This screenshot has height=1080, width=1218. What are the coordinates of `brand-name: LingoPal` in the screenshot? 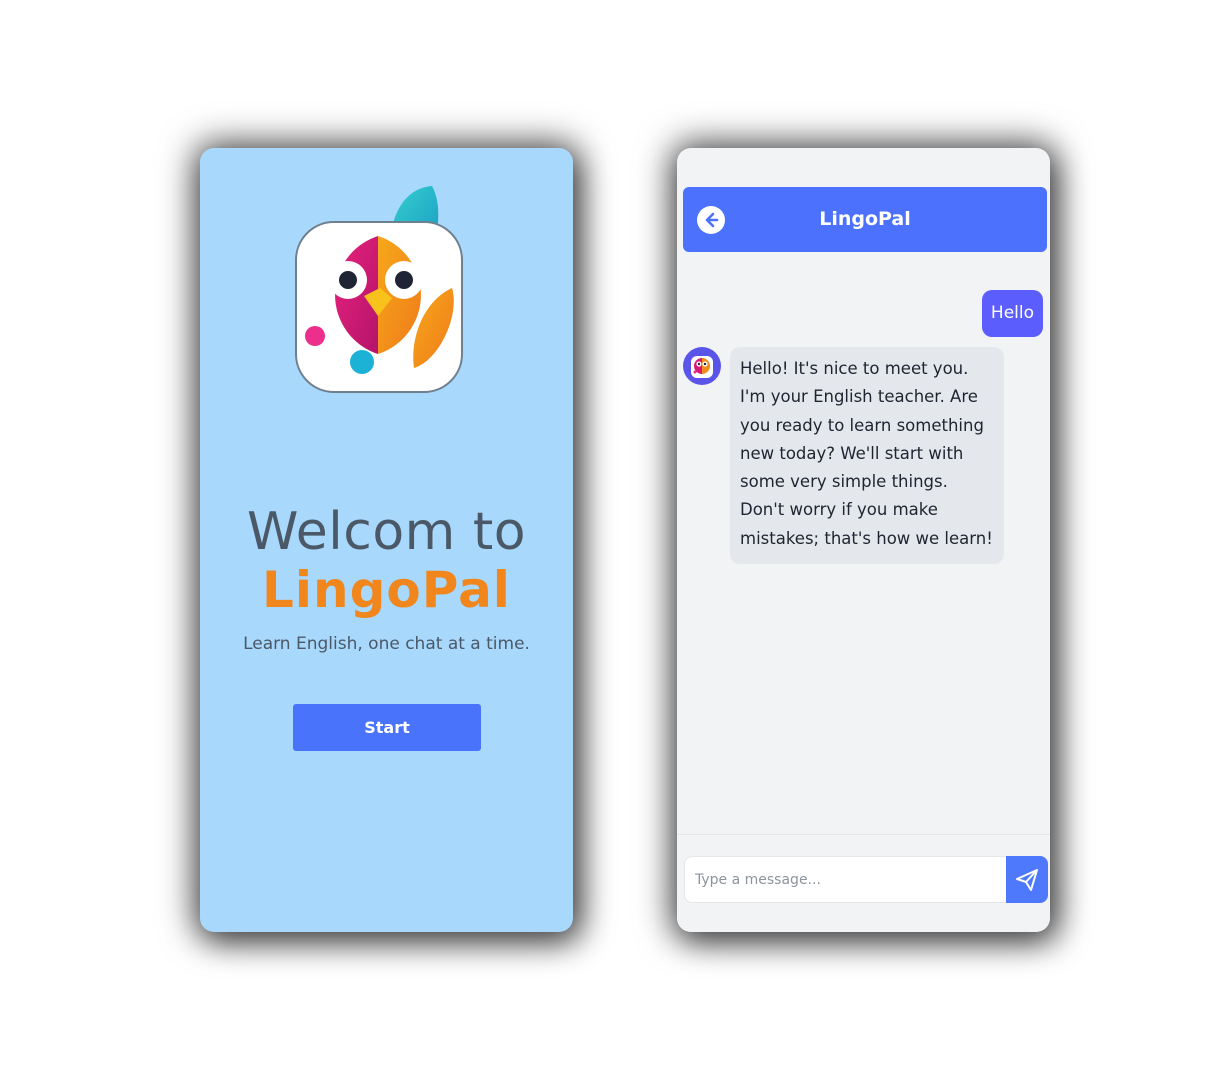 It's located at (386, 590).